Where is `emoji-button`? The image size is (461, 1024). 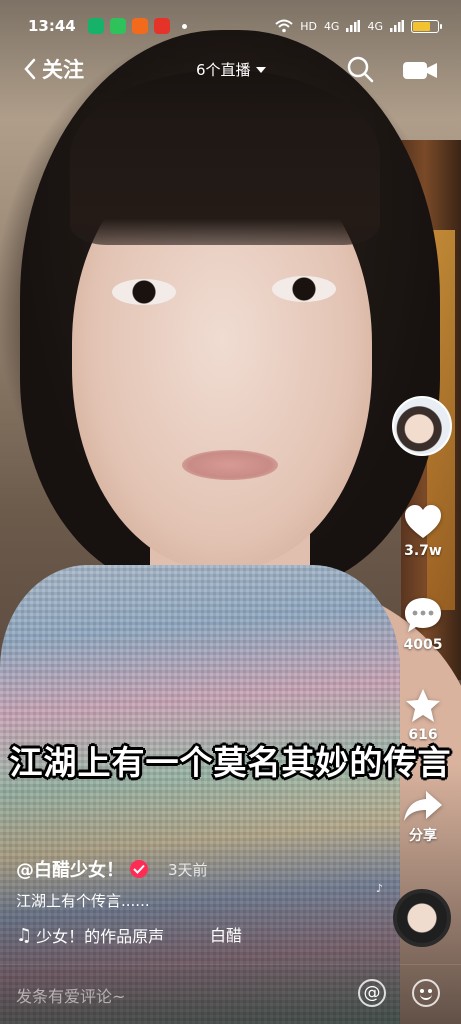 emoji-button is located at coordinates (426, 993).